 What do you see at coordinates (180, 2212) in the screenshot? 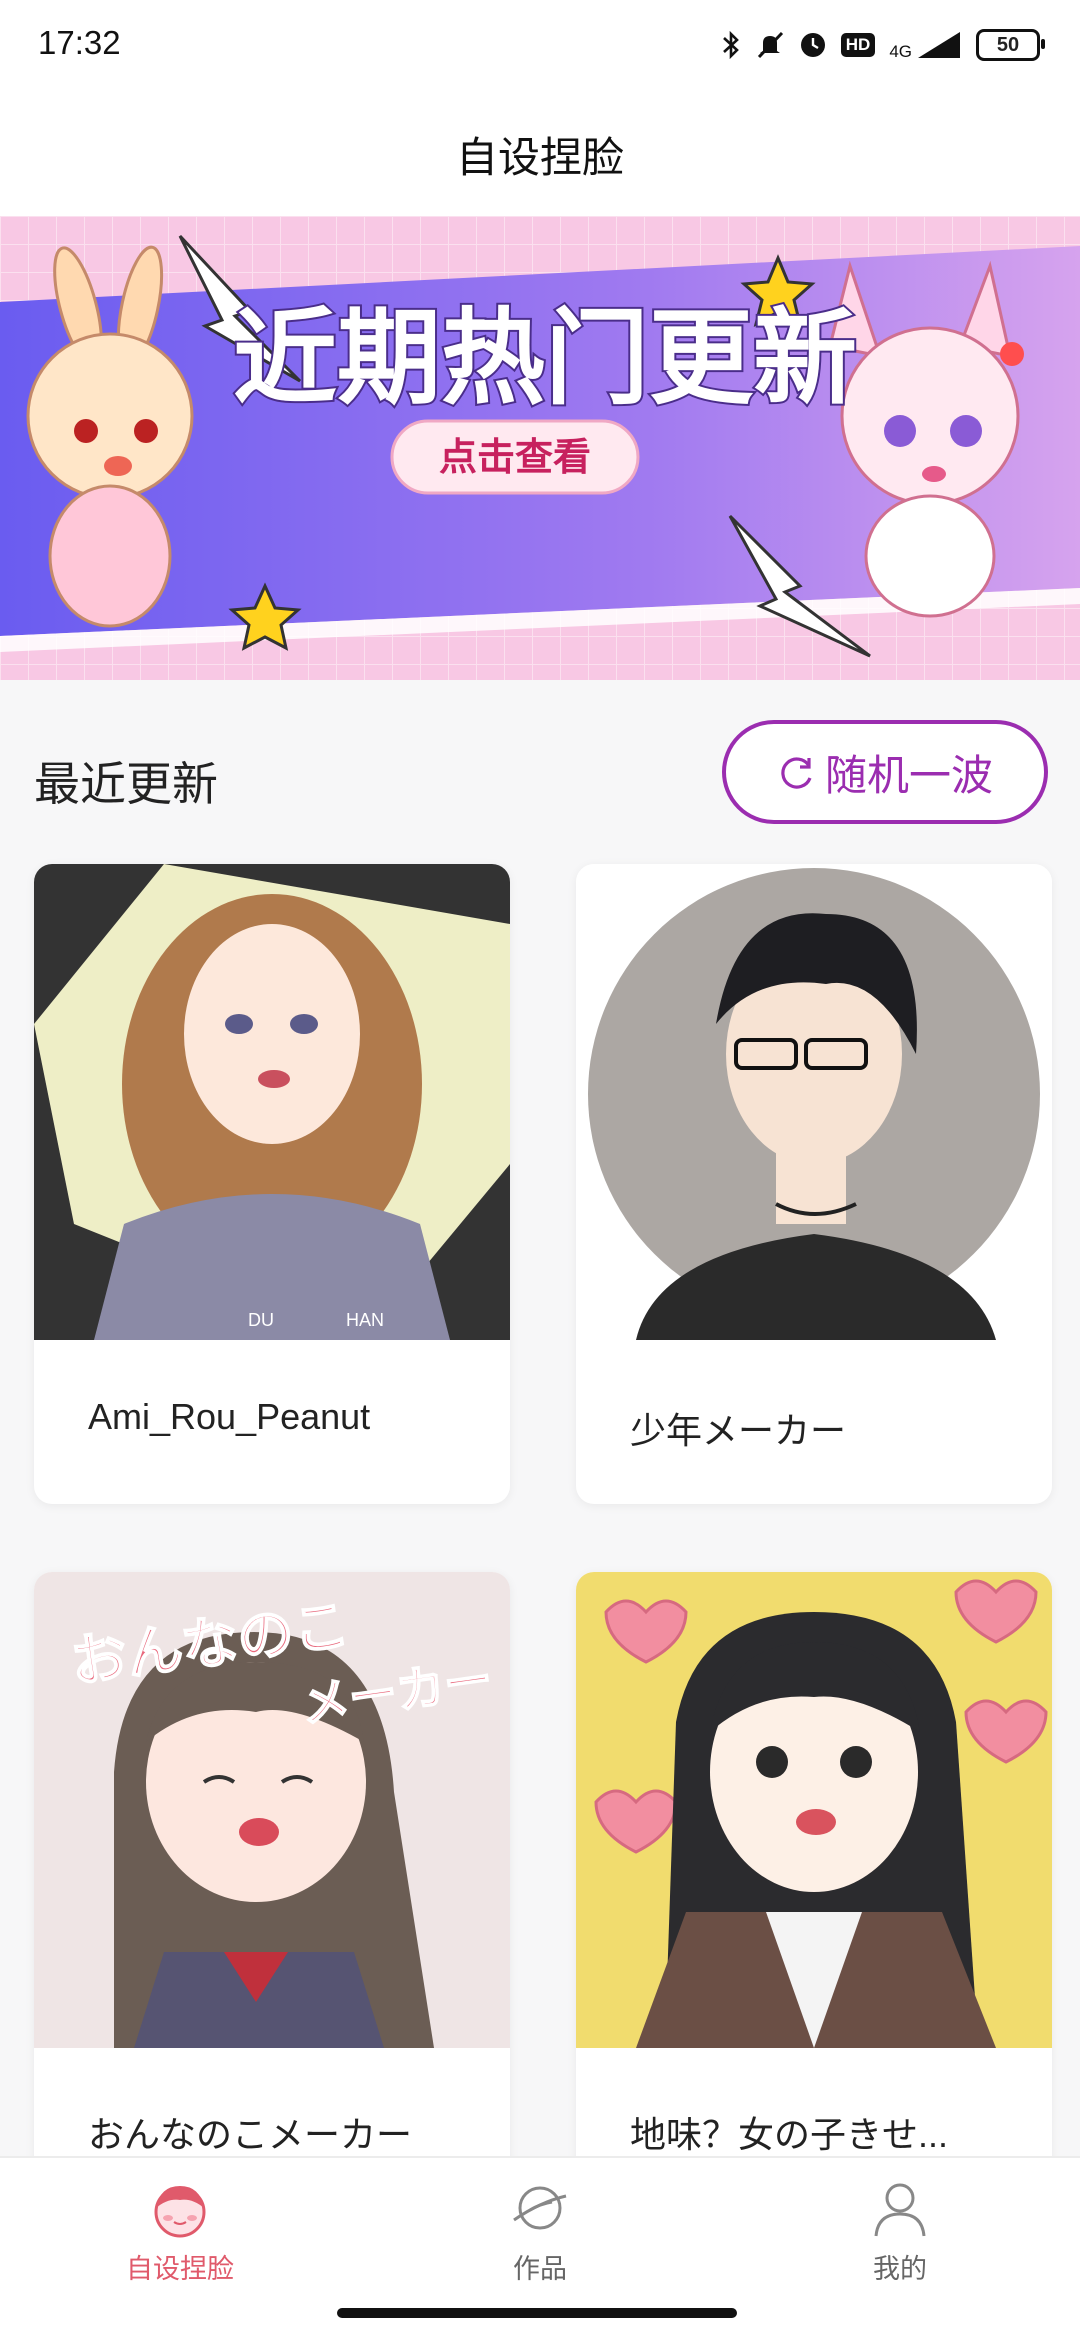
I see `face-icon` at bounding box center [180, 2212].